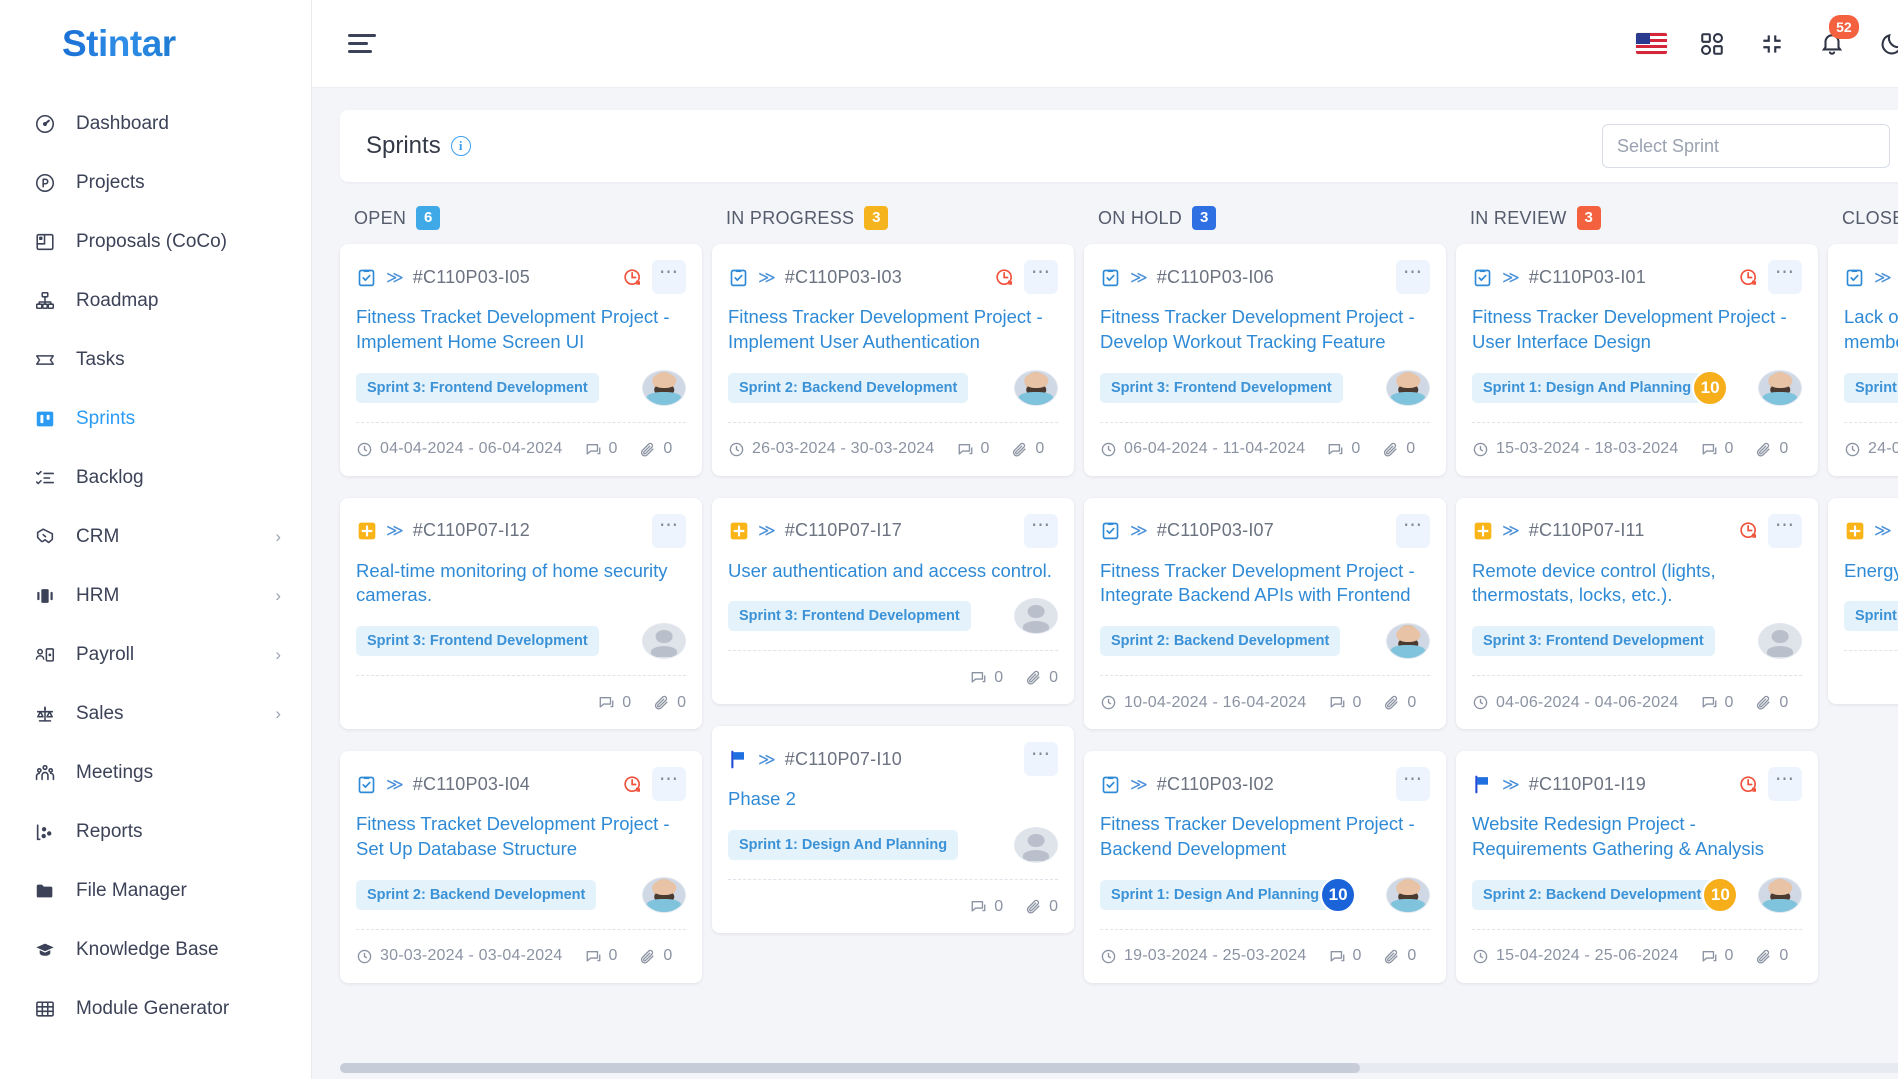  Describe the element at coordinates (477, 387) in the screenshot. I see `card-sprint-tag: Sprint 3: Frontend Development` at that location.